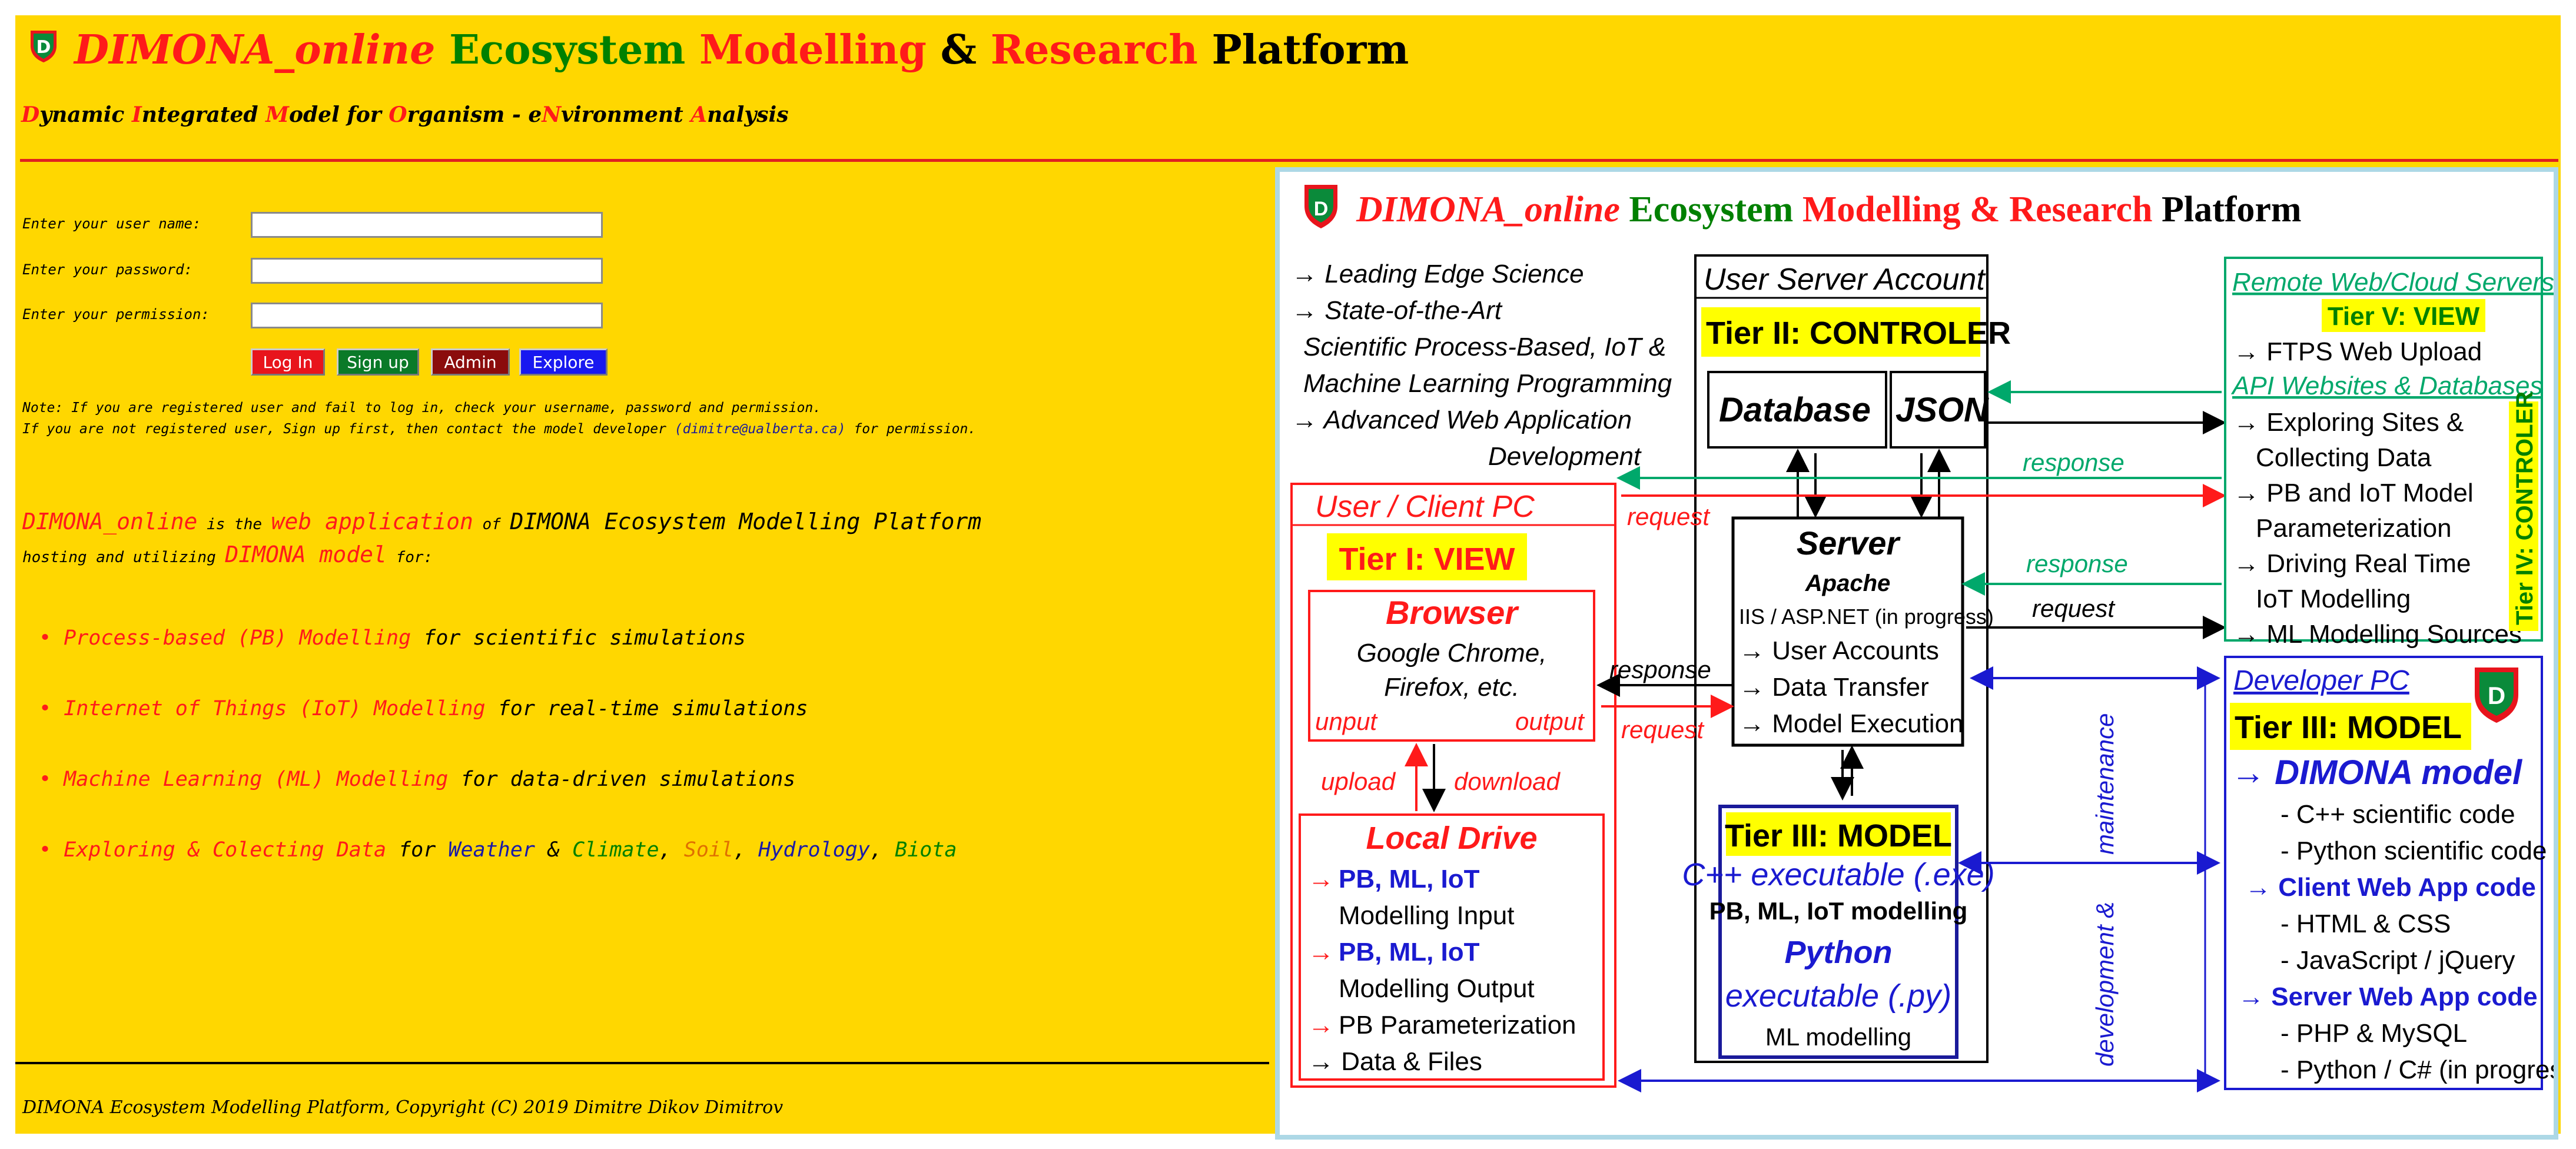  I want to click on note-text-post: for permission., so click(911, 429).